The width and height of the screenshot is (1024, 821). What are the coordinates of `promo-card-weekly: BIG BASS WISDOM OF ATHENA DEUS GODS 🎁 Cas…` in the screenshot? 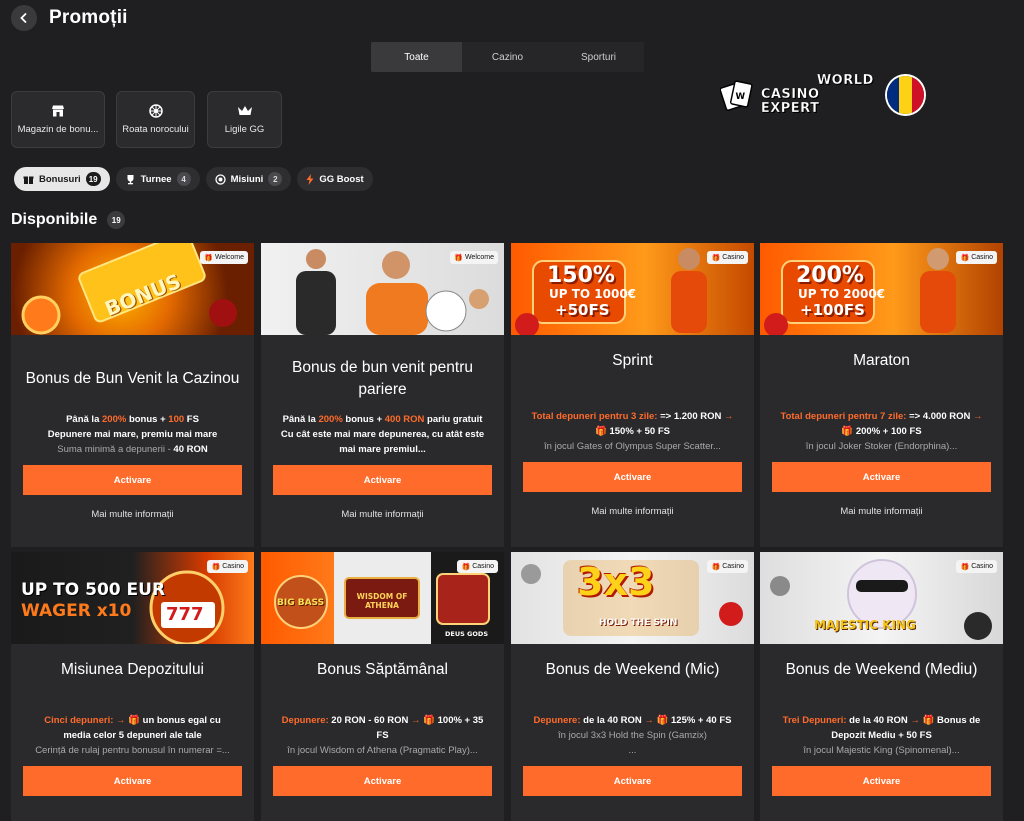 It's located at (382, 686).